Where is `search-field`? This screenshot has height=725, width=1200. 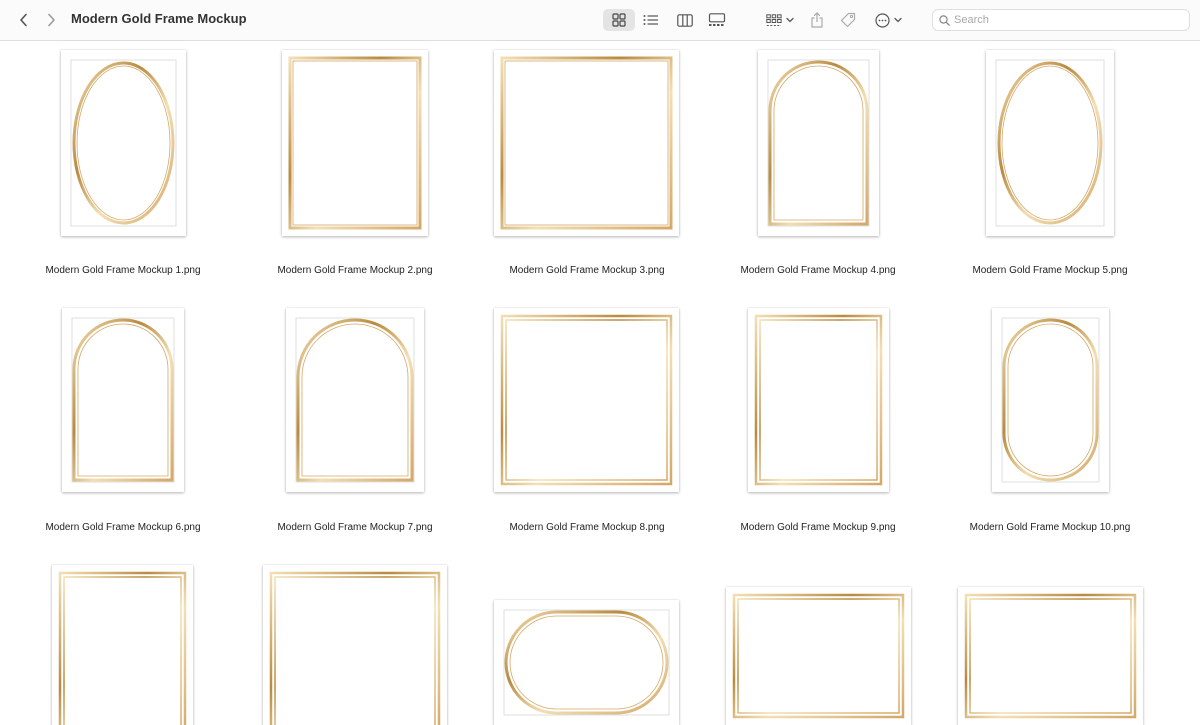 search-field is located at coordinates (1061, 20).